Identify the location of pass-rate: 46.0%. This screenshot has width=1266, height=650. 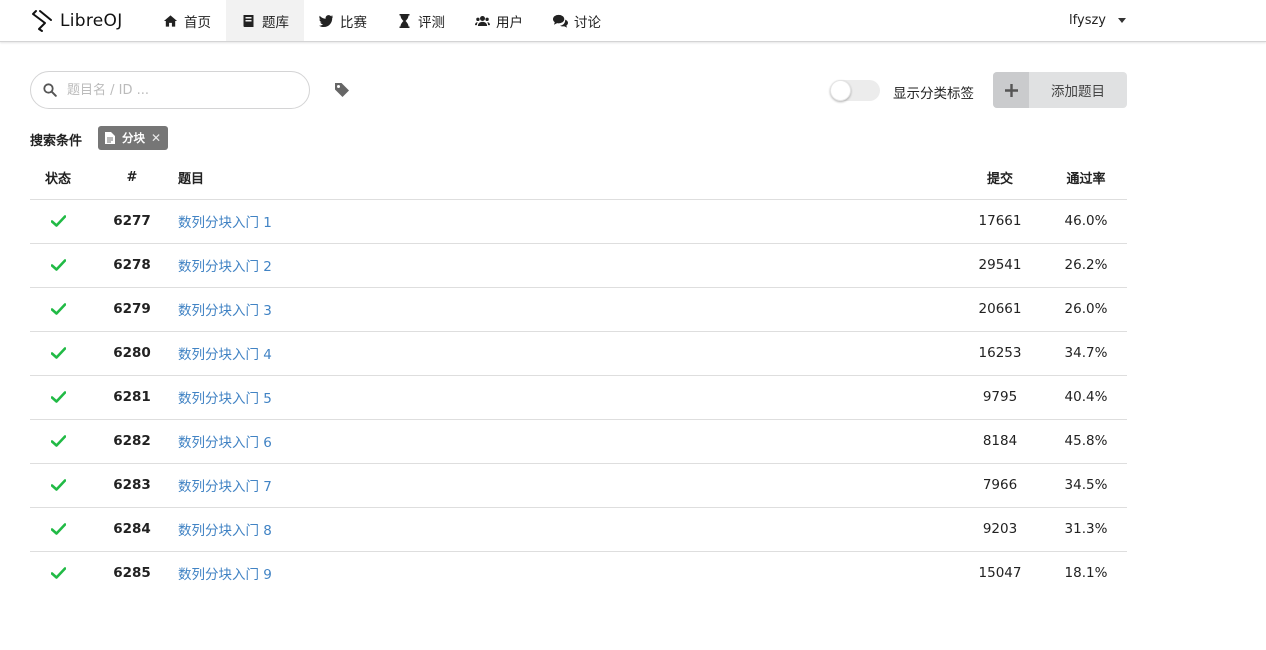
(1086, 221).